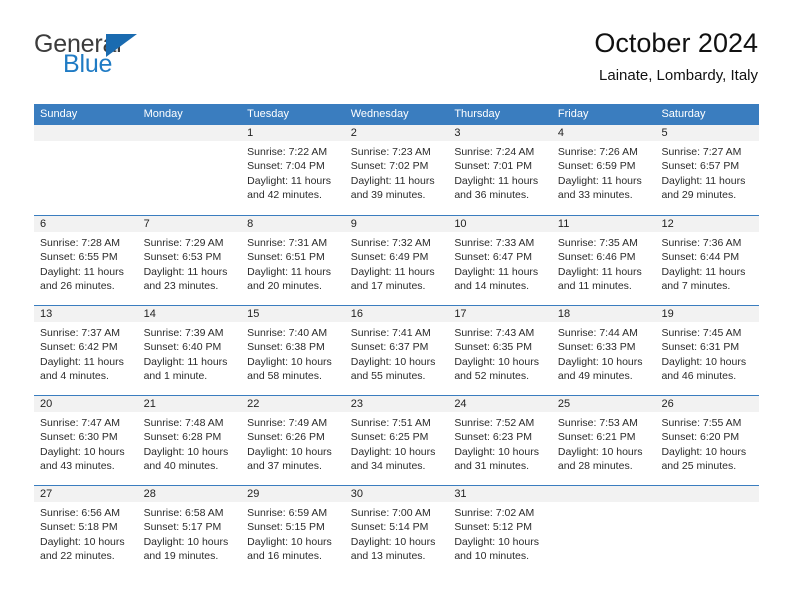 The image size is (792, 612). What do you see at coordinates (494, 243) in the screenshot?
I see `sunrise-time: Sunrise: 7:33 AM` at bounding box center [494, 243].